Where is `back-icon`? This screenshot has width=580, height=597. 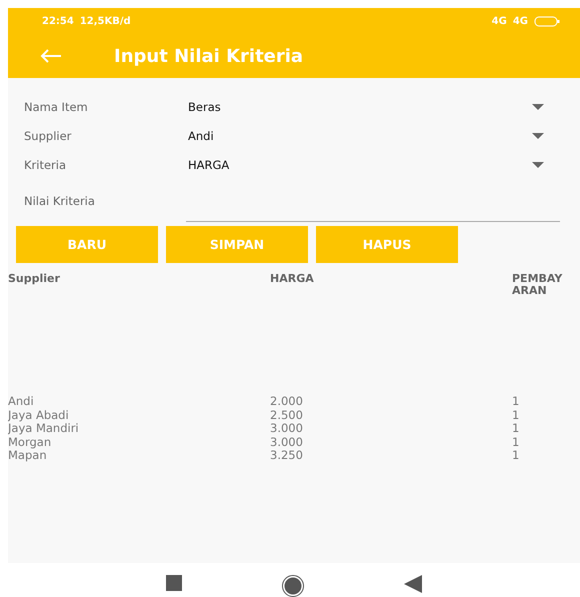 back-icon is located at coordinates (413, 584).